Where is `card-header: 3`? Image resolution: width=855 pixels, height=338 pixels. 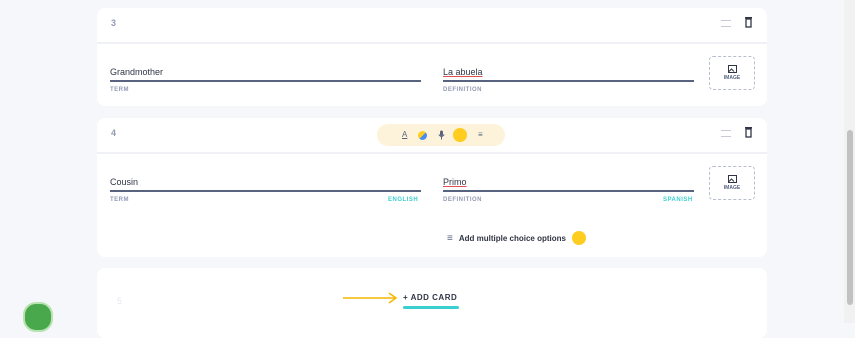
card-header: 3 is located at coordinates (432, 26).